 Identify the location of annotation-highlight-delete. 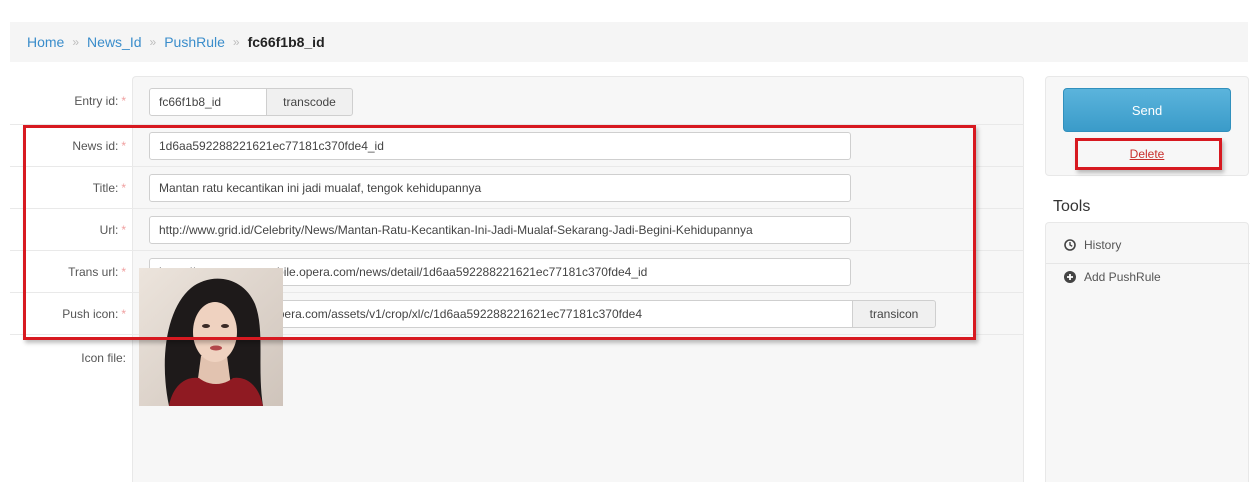
(1148, 154).